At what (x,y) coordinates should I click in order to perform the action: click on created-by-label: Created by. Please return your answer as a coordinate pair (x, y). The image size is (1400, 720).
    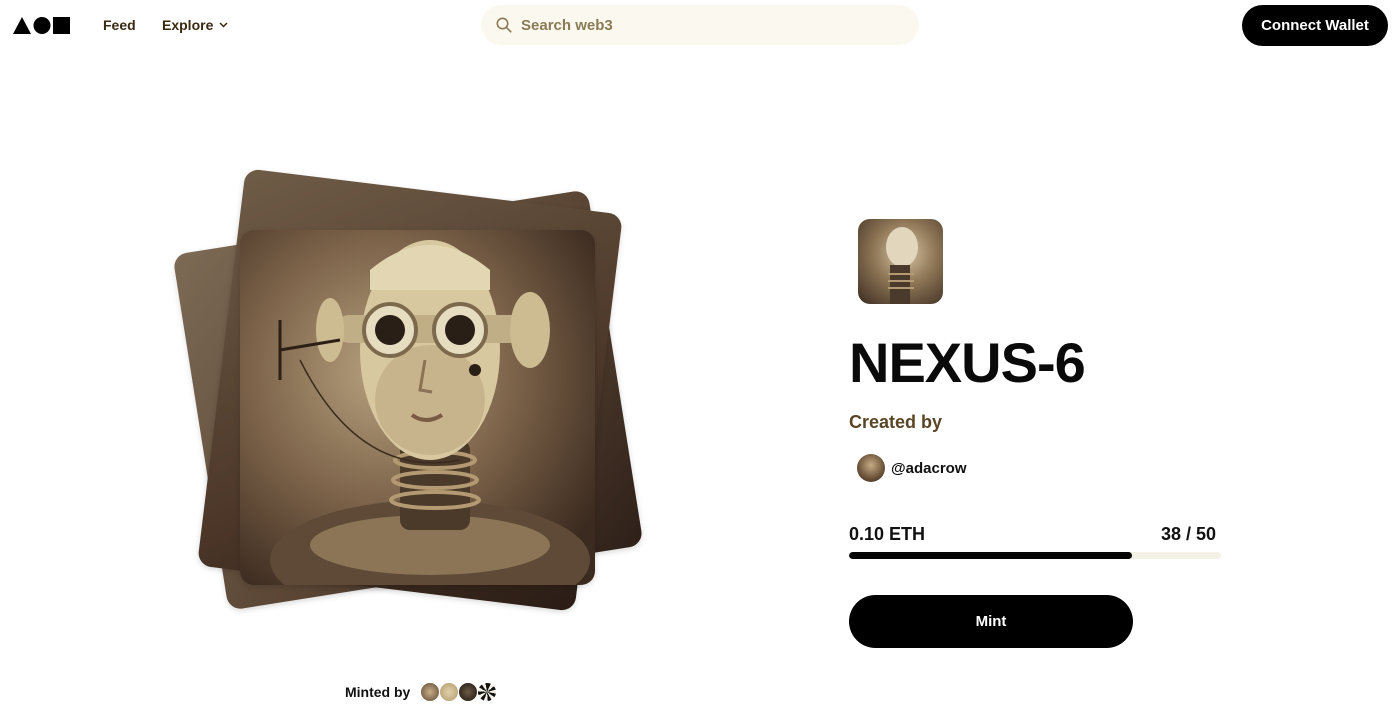
    Looking at the image, I should click on (896, 422).